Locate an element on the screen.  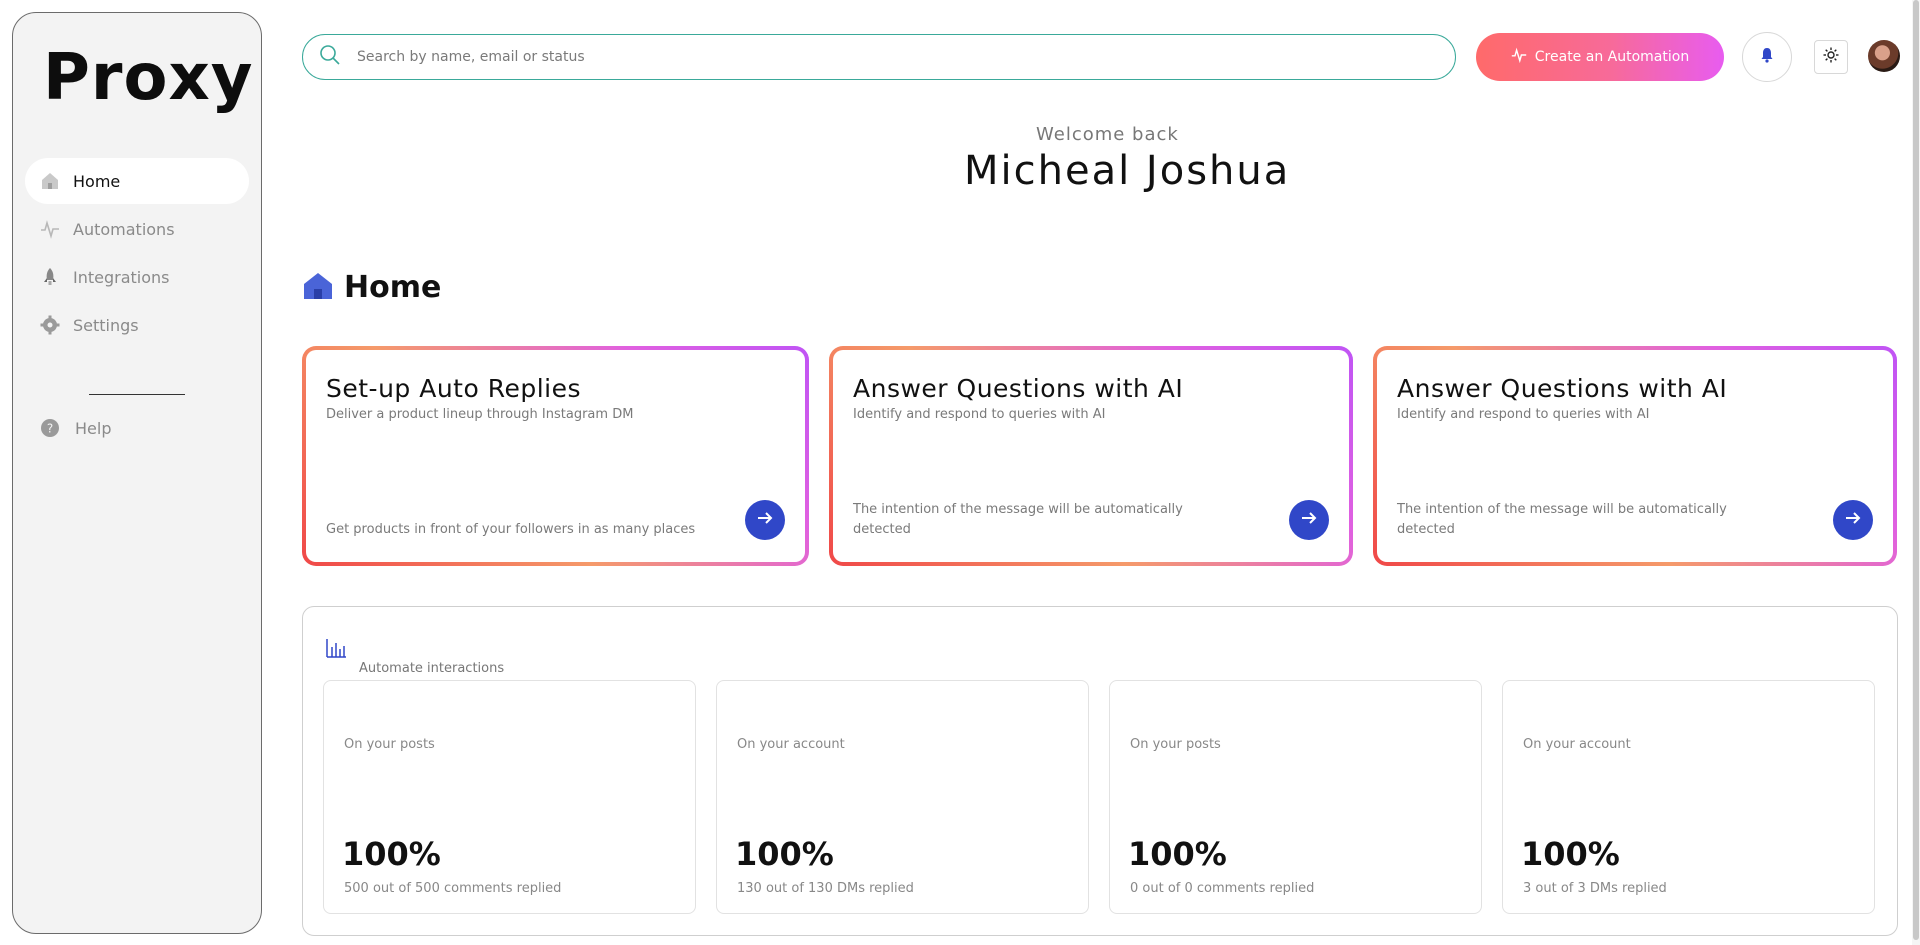
search-bar is located at coordinates (879, 57).